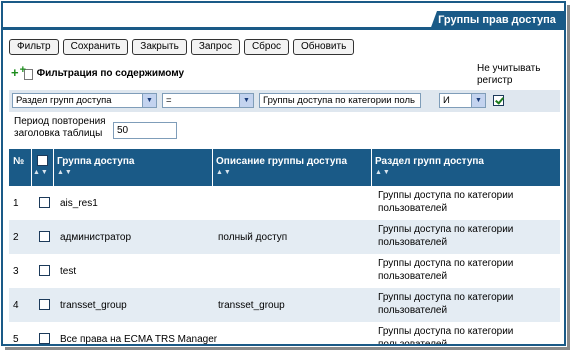 The width and height of the screenshot is (571, 351). I want to click on group-name: Все права на ECMA TRS Manager, so click(138, 338).